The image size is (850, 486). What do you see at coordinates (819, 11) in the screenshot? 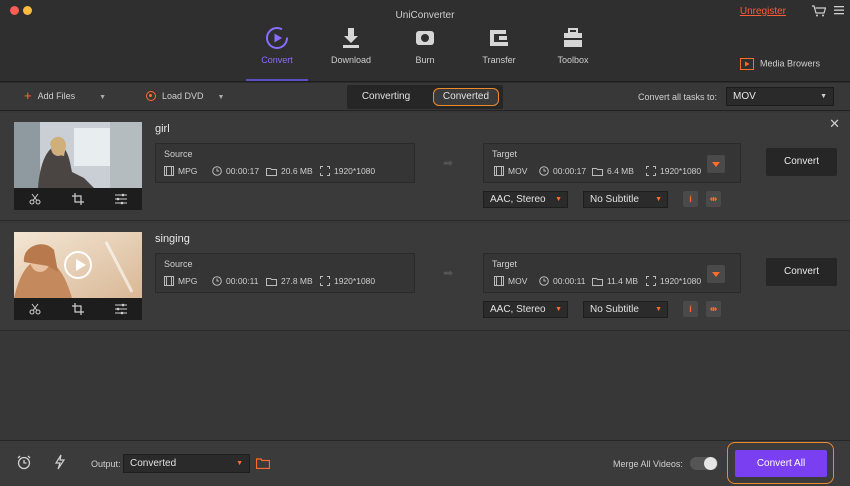
I see `cart-icon` at bounding box center [819, 11].